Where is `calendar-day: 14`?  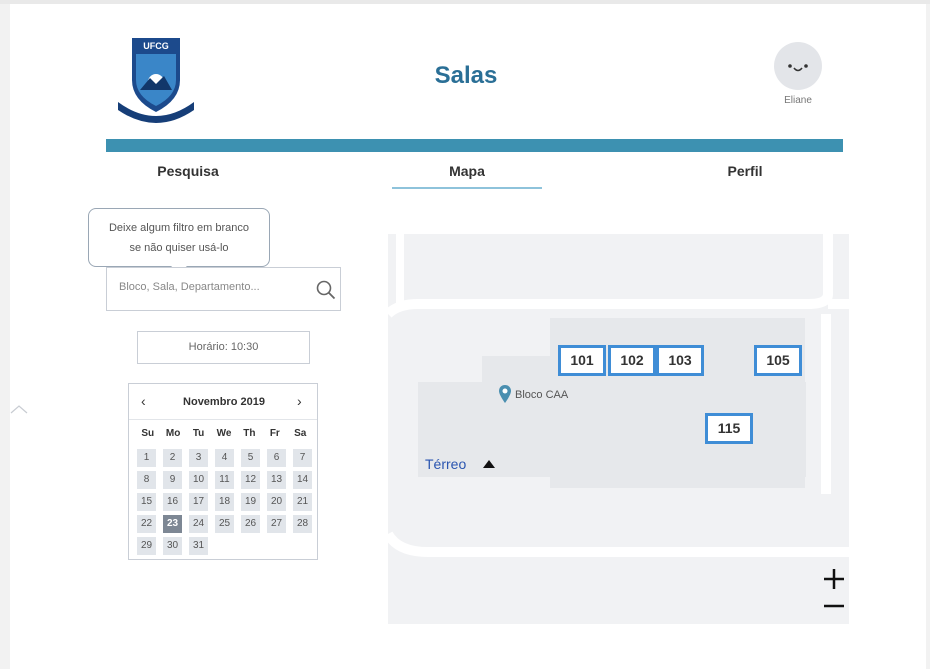
calendar-day: 14 is located at coordinates (302, 480).